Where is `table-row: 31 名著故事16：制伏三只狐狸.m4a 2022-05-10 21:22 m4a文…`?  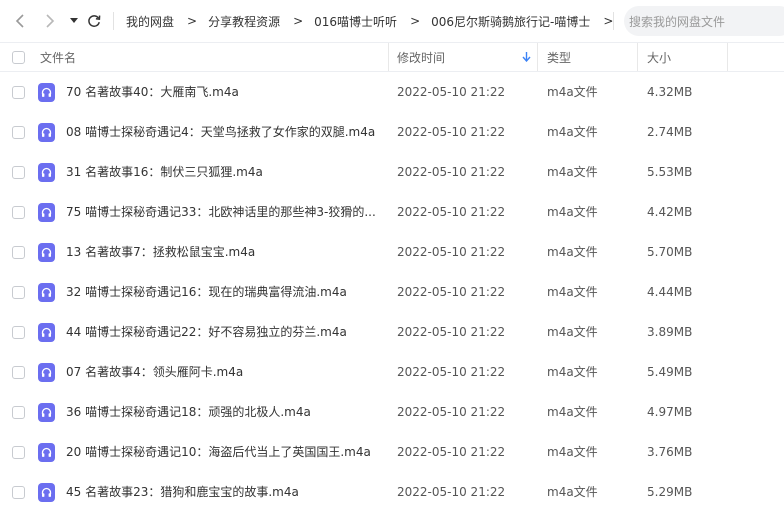
table-row: 31 名著故事16：制伏三只狐狸.m4a 2022-05-10 21:22 m4a文… is located at coordinates (392, 172).